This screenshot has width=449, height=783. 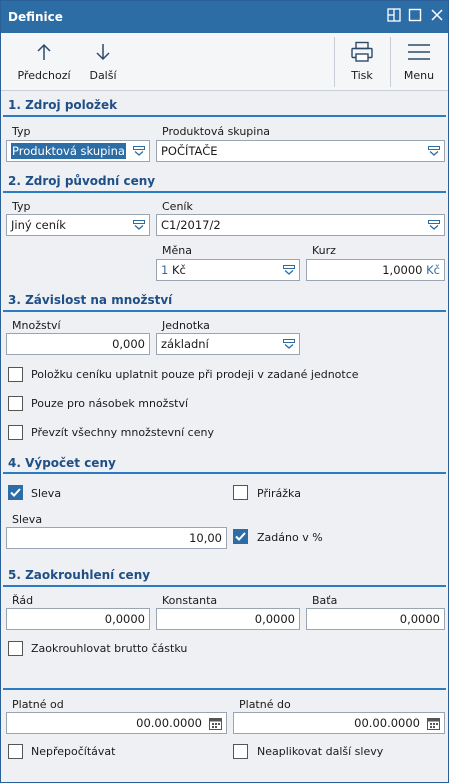 I want to click on s3-chk2-label: Pouze pro násobek množství, so click(x=110, y=403).